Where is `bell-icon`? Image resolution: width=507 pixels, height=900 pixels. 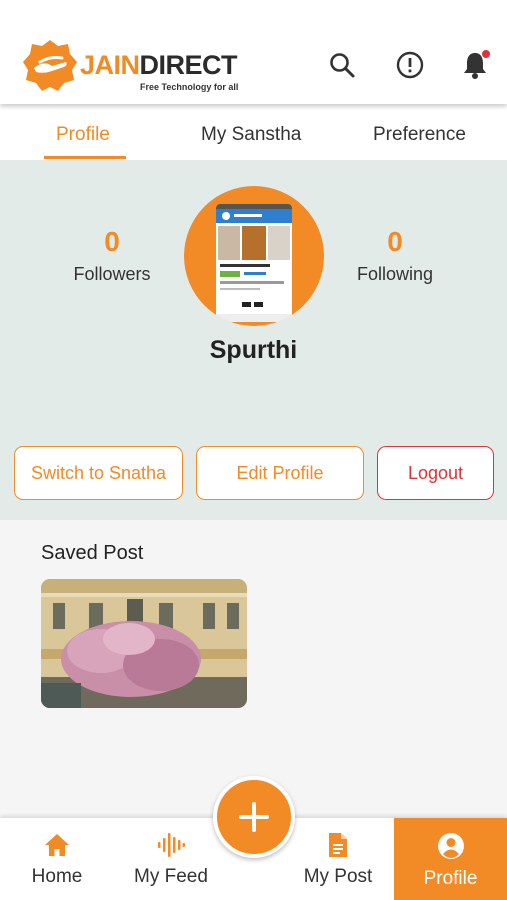 bell-icon is located at coordinates (475, 65).